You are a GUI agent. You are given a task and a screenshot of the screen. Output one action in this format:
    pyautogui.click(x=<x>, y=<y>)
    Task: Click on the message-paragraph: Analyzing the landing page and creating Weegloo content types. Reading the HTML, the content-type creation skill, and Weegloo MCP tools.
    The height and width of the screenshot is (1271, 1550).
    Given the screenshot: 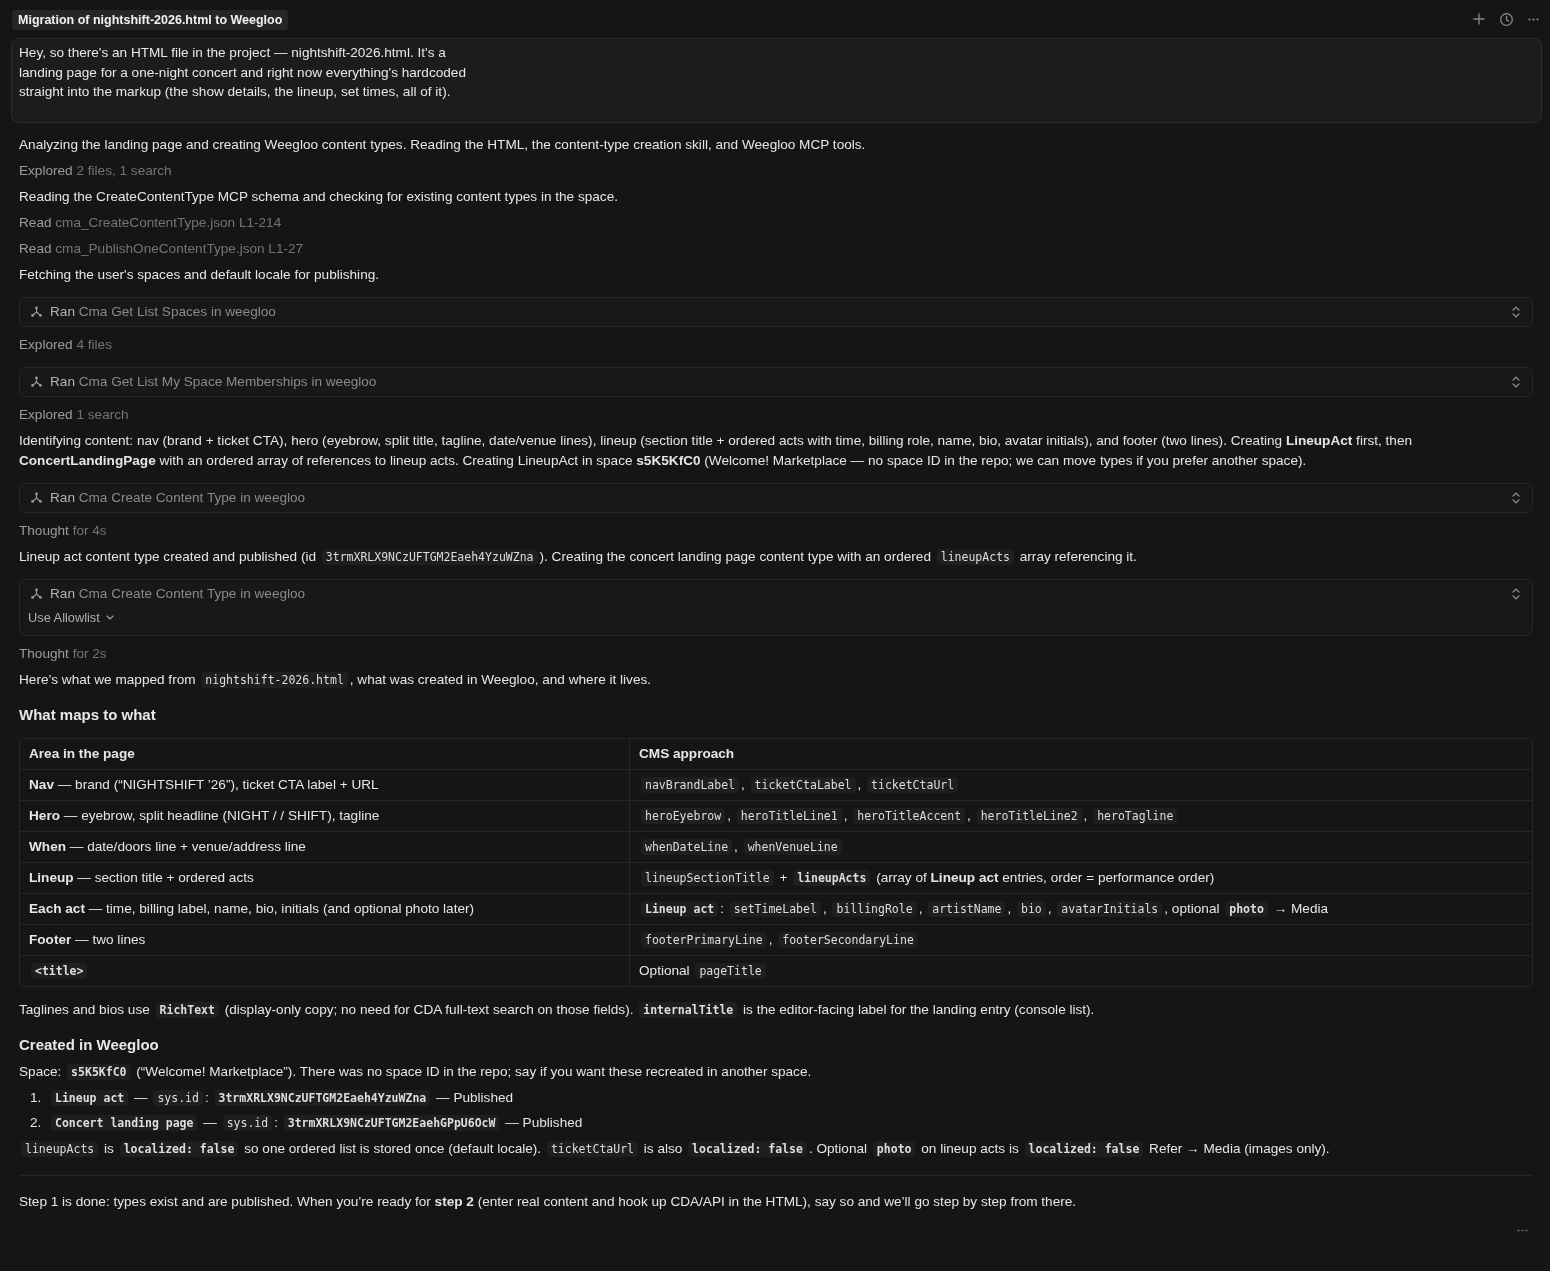 What is the action you would take?
    pyautogui.click(x=443, y=144)
    